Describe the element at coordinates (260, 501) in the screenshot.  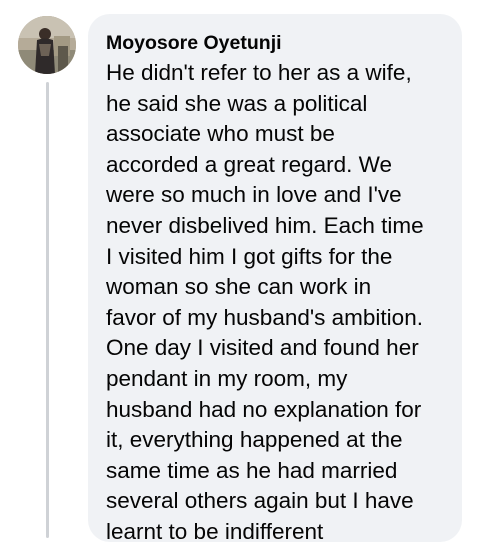
I see `comment-text-line: several others again but I have` at that location.